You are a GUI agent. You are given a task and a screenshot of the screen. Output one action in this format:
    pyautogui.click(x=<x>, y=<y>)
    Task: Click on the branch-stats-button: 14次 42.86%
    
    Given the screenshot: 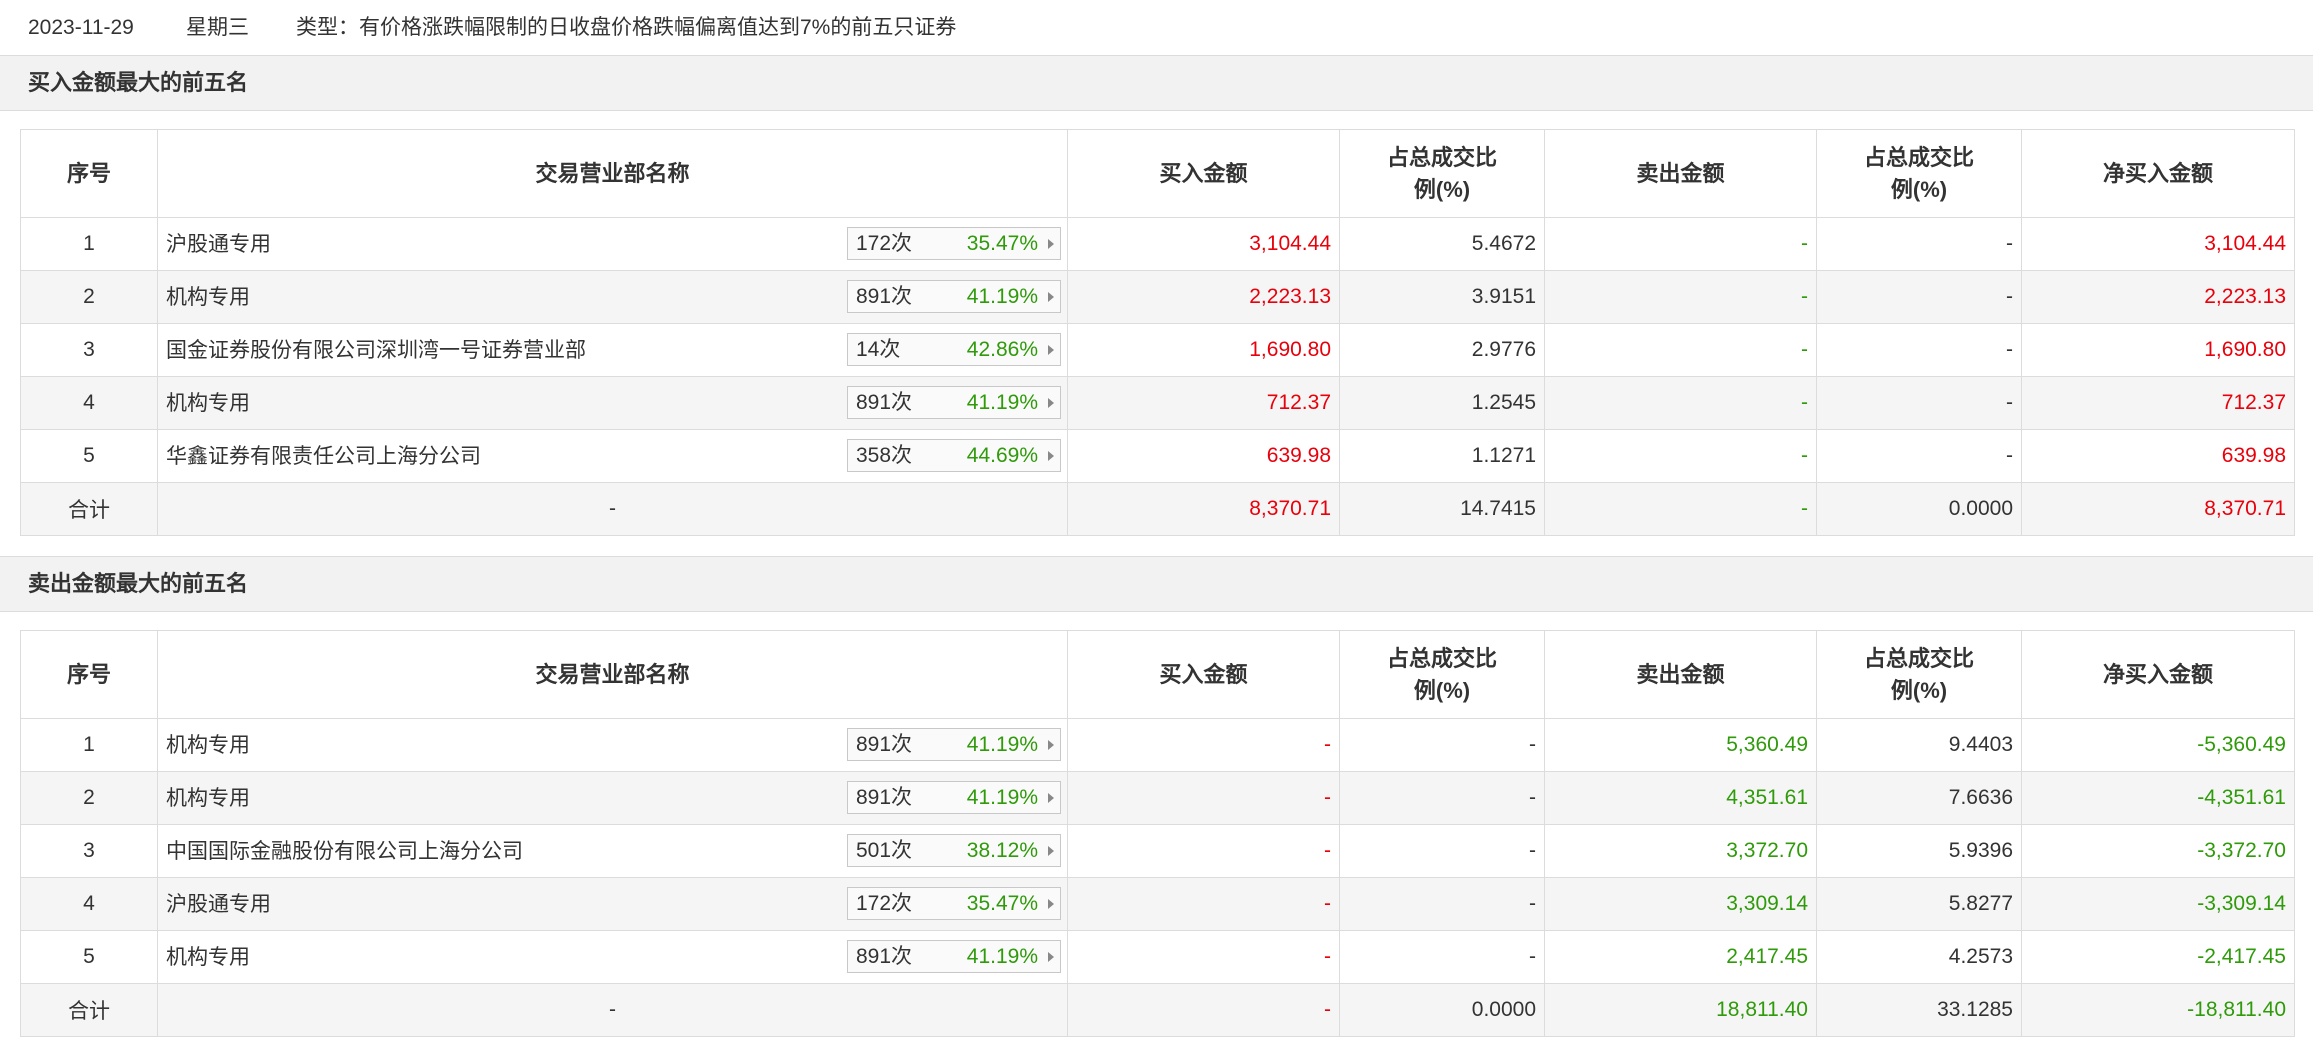 What is the action you would take?
    pyautogui.click(x=954, y=349)
    